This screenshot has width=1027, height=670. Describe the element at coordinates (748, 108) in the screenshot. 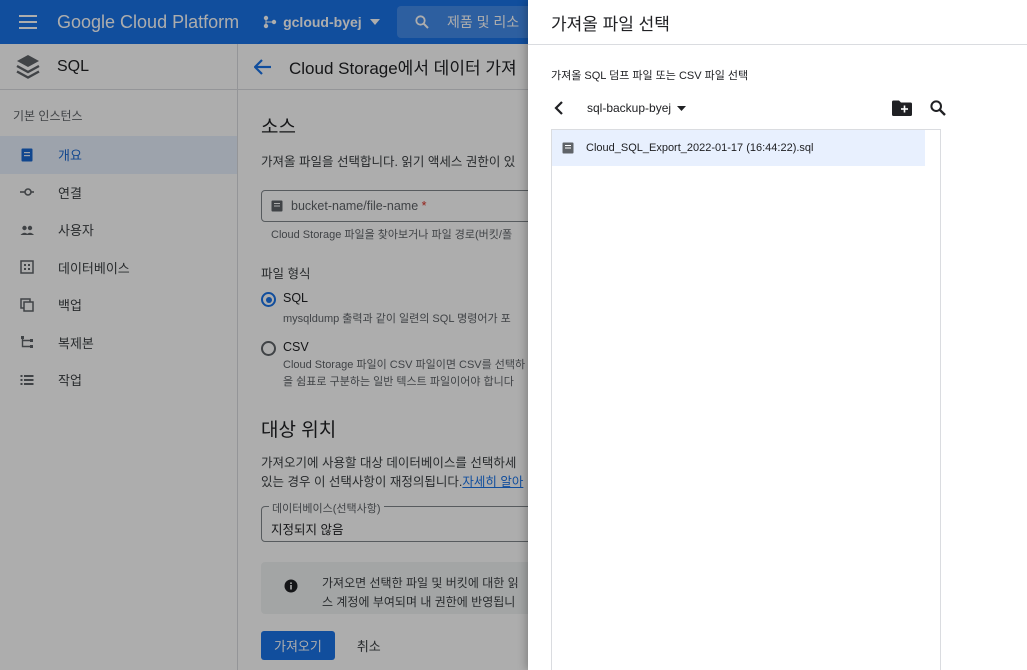

I see `bucket-browser-toolbar: sql-backup-byej` at that location.